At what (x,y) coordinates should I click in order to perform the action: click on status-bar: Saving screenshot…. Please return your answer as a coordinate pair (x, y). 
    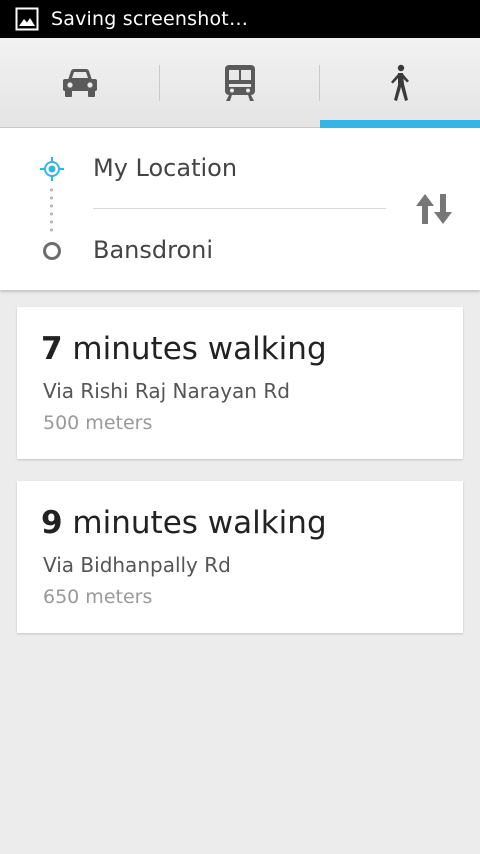
    Looking at the image, I should click on (240, 19).